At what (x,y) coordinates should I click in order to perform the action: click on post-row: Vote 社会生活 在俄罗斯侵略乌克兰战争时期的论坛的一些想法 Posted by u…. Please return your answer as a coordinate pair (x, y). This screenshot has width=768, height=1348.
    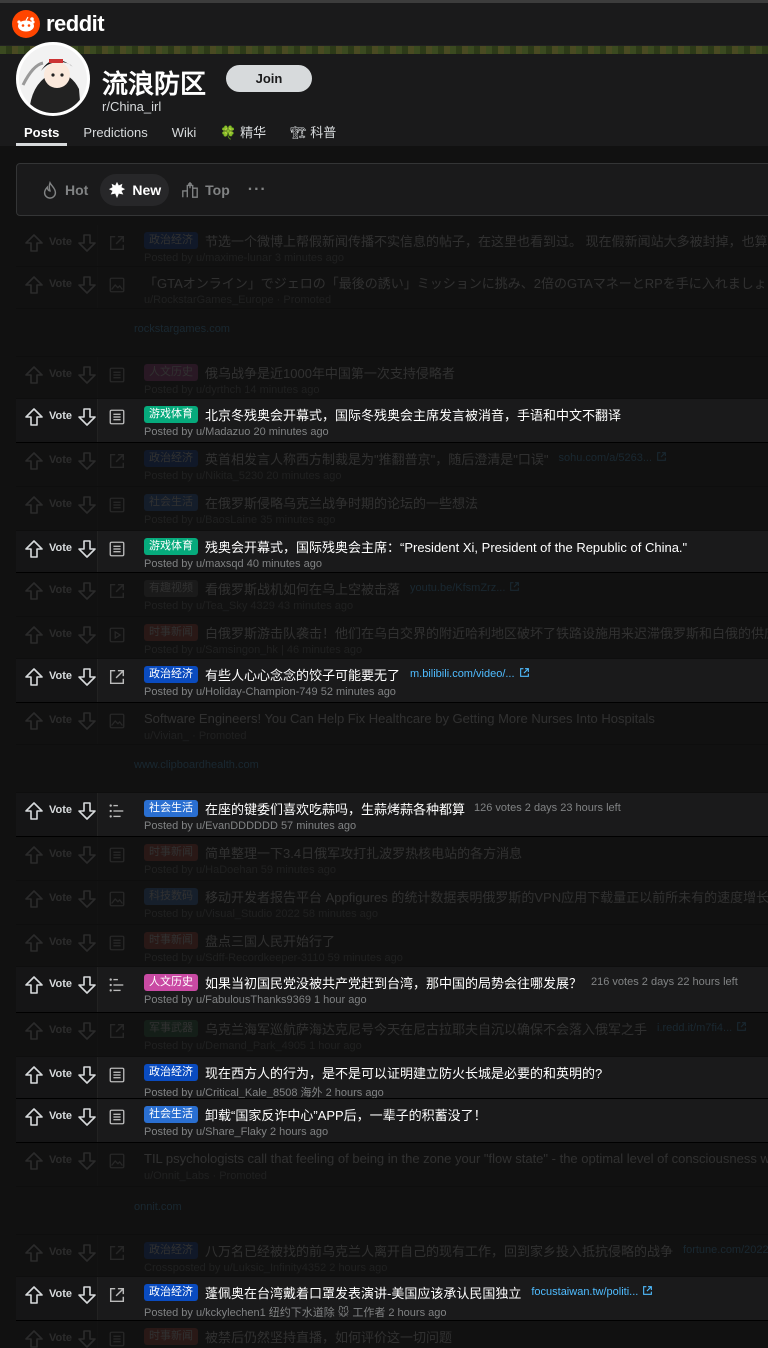
    Looking at the image, I should click on (392, 509).